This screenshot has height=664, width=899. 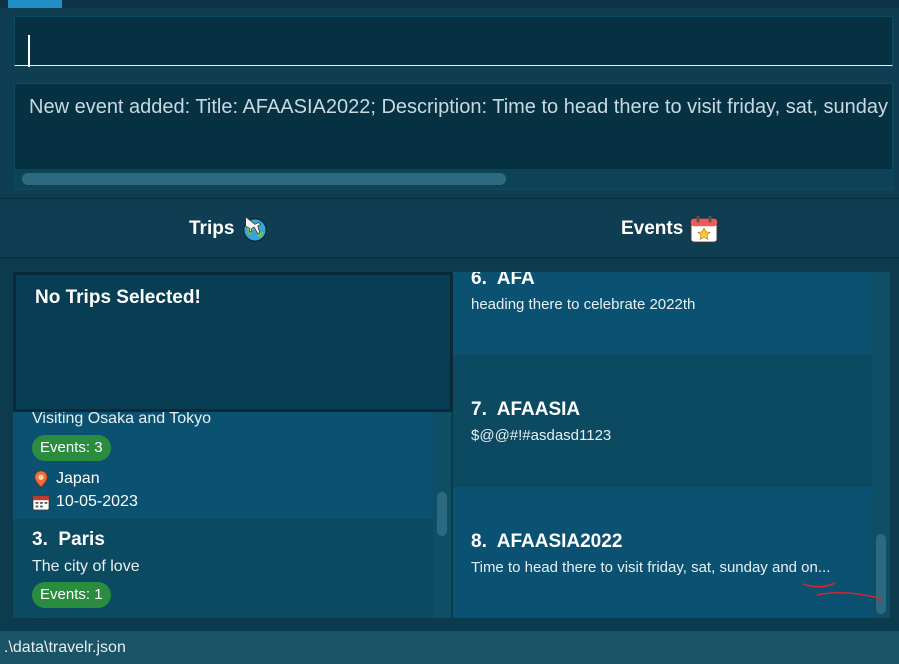 I want to click on horizontal-scrollbar, so click(x=453, y=179).